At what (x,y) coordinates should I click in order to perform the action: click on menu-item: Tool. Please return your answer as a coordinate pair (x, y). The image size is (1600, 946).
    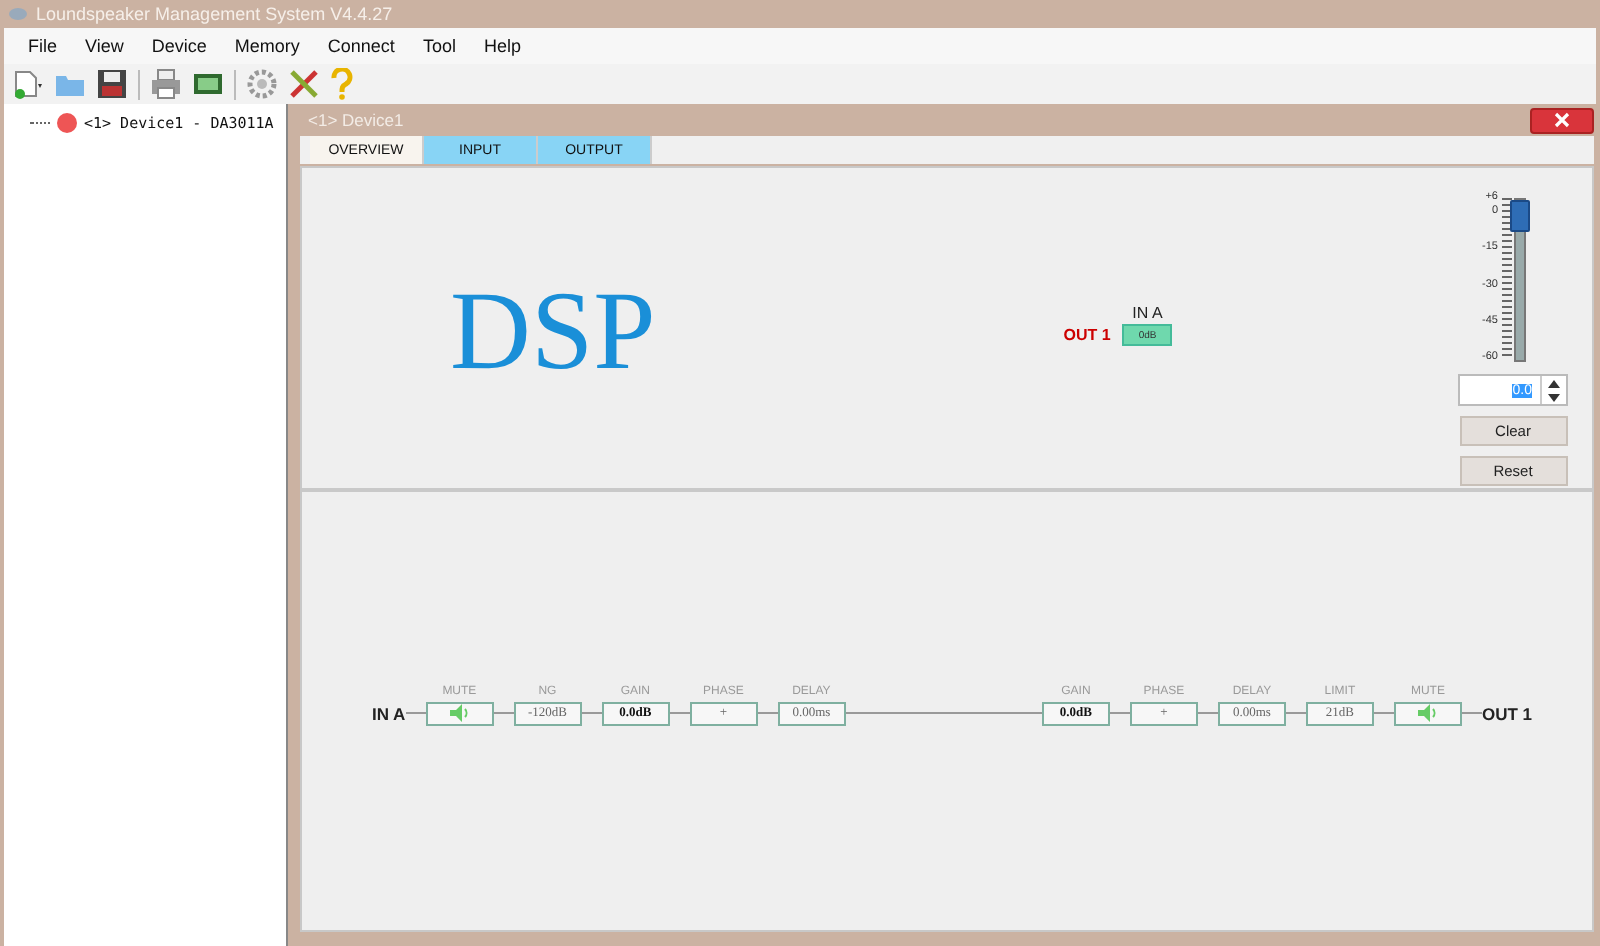
    Looking at the image, I should click on (439, 46).